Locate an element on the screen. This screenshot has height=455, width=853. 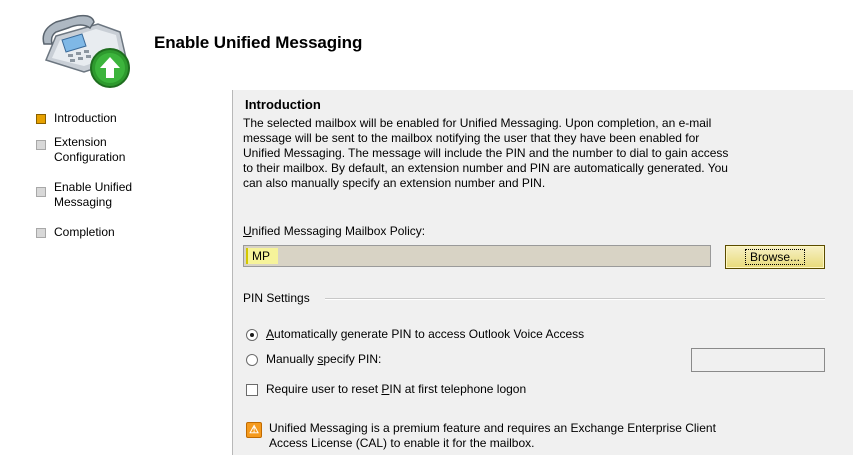
step-enable-unified-messaging: Enable Unified Messaging is located at coordinates (93, 195).